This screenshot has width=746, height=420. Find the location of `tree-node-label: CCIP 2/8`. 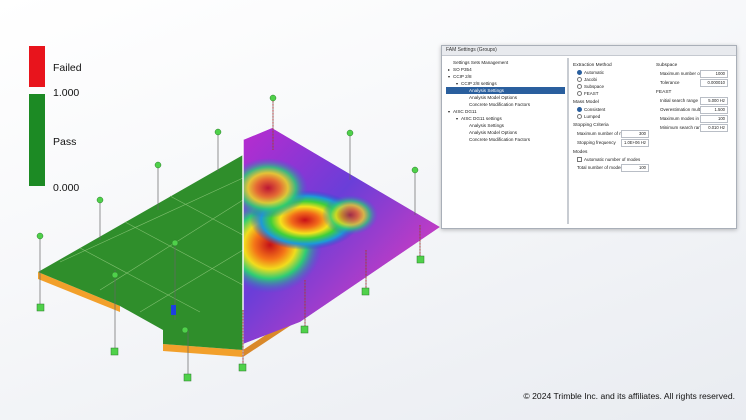

tree-node-label: CCIP 2/8 is located at coordinates (462, 76).